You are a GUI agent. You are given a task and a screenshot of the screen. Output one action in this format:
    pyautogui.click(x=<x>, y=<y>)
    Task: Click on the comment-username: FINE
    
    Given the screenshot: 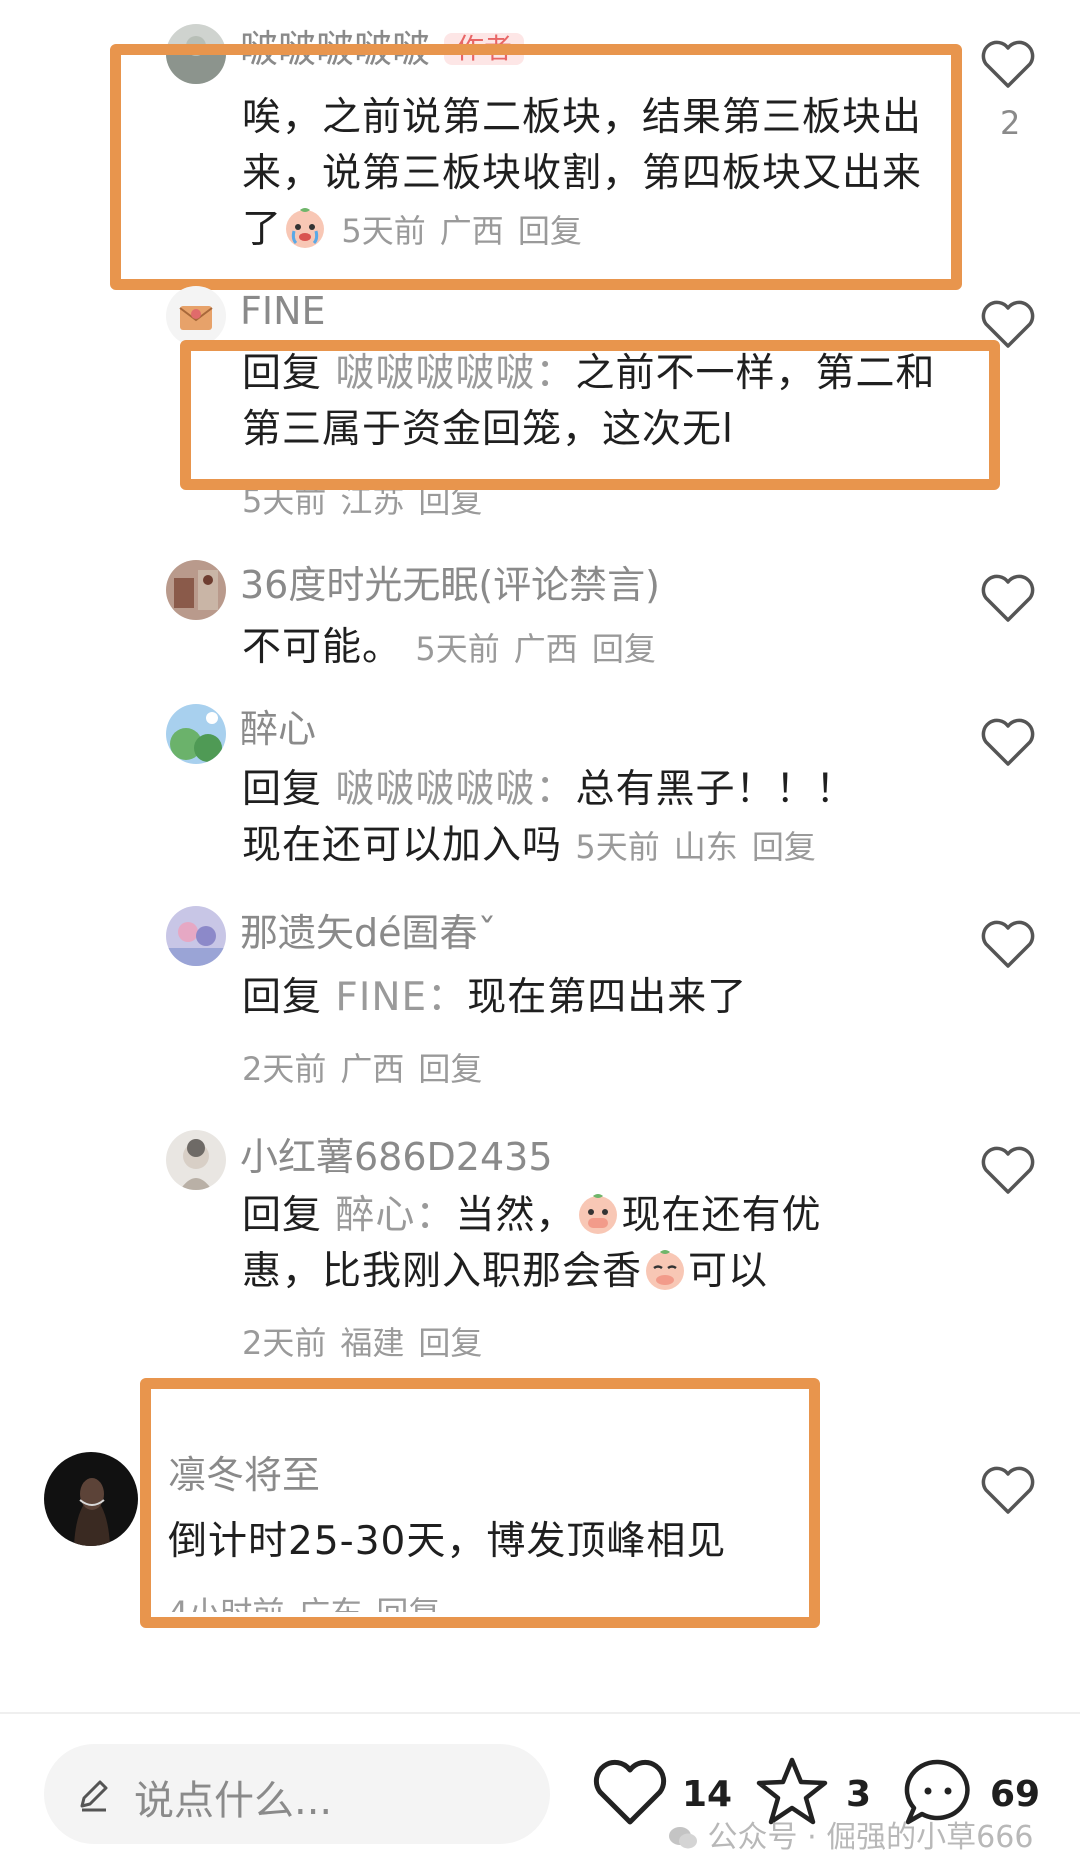 What is the action you would take?
    pyautogui.click(x=283, y=311)
    